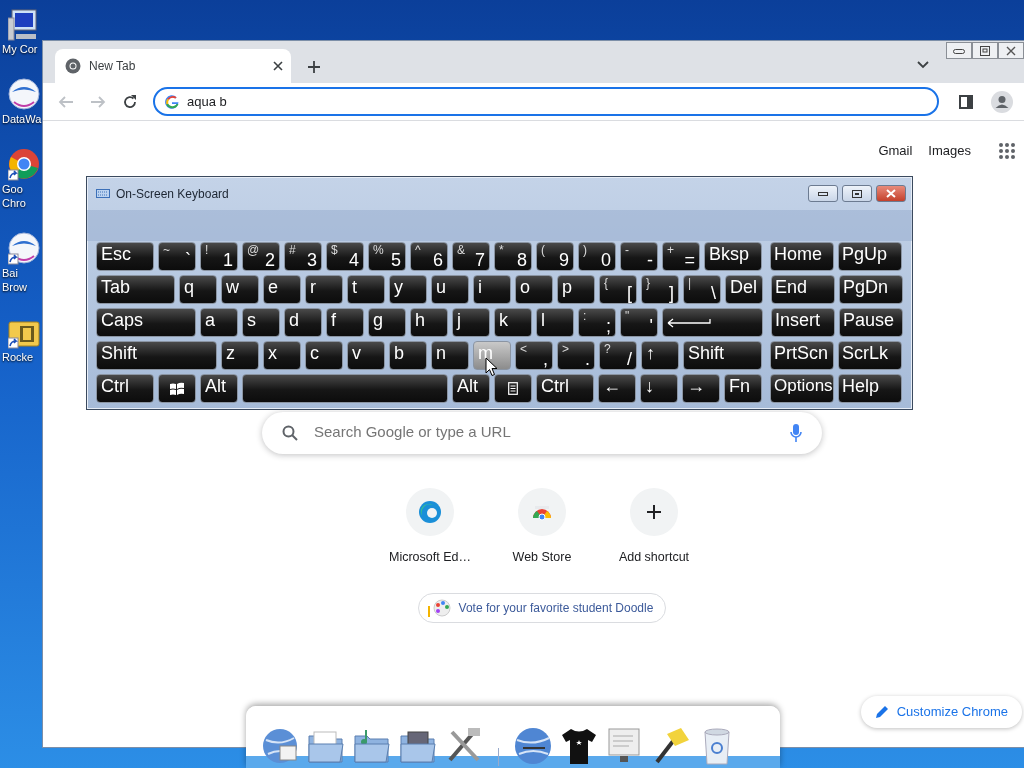 The height and width of the screenshot is (768, 1024). I want to click on shortcut-link: Add shortcut, so click(654, 527).